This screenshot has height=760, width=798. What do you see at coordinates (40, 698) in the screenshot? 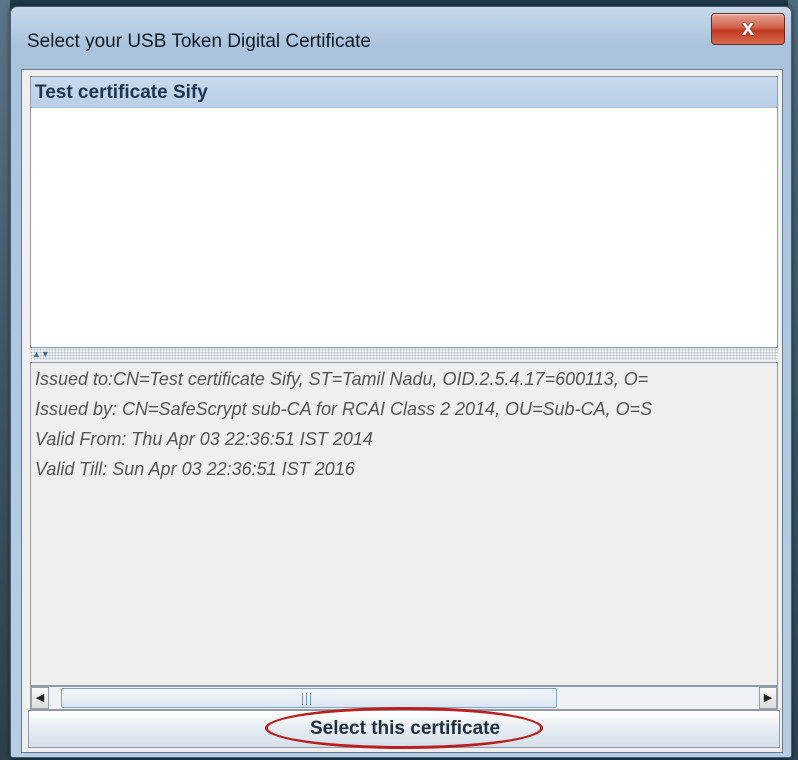
I see `scroll-left-button: ◀` at bounding box center [40, 698].